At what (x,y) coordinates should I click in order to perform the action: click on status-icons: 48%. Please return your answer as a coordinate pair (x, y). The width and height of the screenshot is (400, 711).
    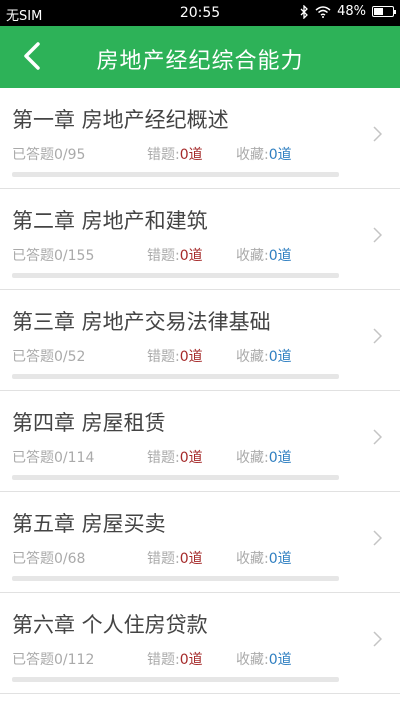
    Looking at the image, I should click on (345, 11).